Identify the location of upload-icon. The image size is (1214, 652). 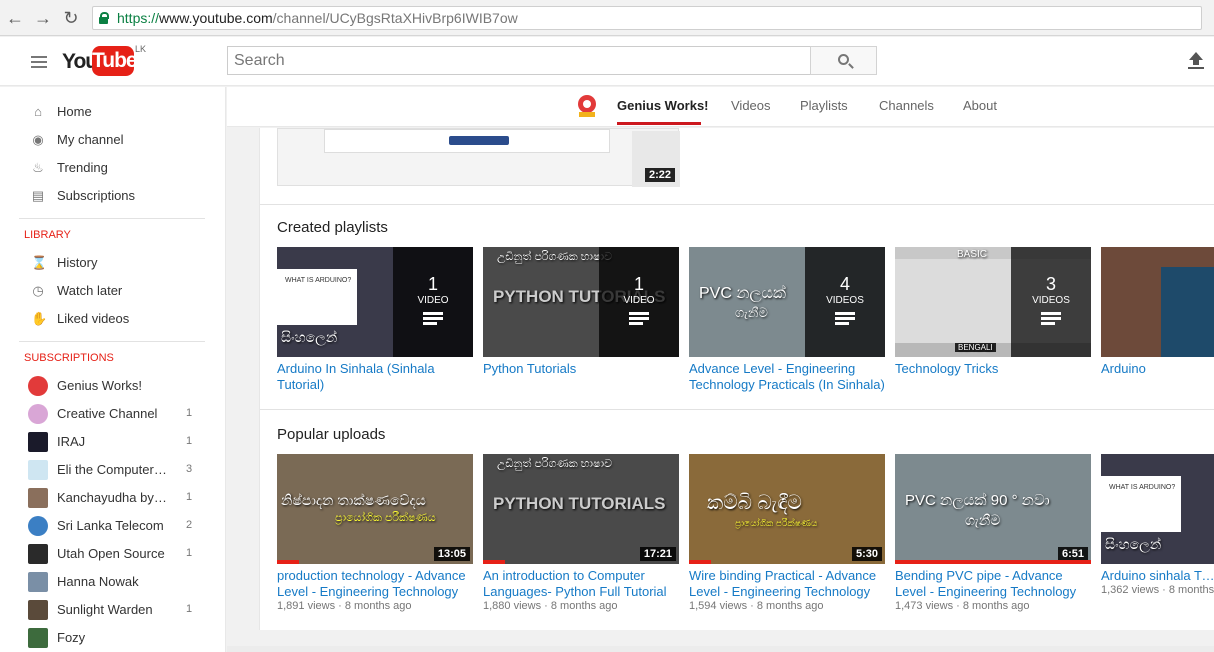
(1196, 61).